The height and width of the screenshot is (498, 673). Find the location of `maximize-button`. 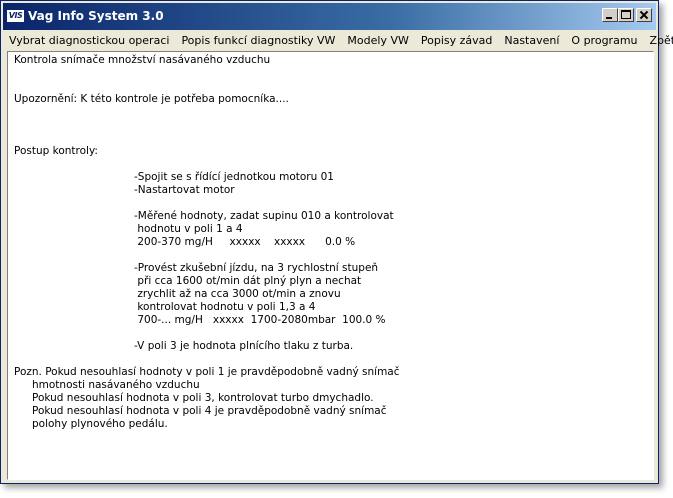

maximize-button is located at coordinates (626, 15).